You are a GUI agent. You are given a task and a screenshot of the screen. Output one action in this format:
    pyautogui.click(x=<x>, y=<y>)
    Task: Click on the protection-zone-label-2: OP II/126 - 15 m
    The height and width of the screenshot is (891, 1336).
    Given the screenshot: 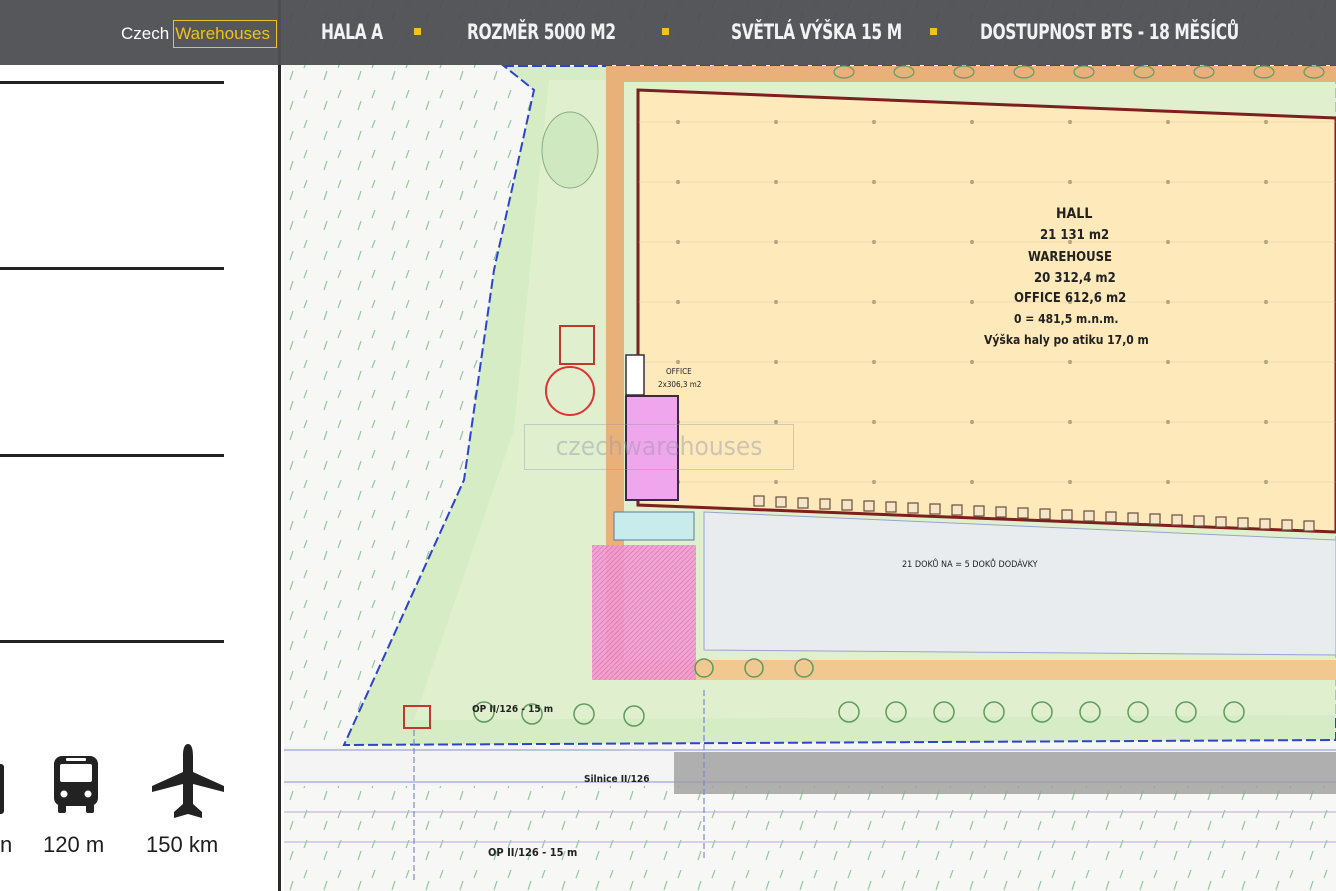 What is the action you would take?
    pyautogui.click(x=533, y=852)
    